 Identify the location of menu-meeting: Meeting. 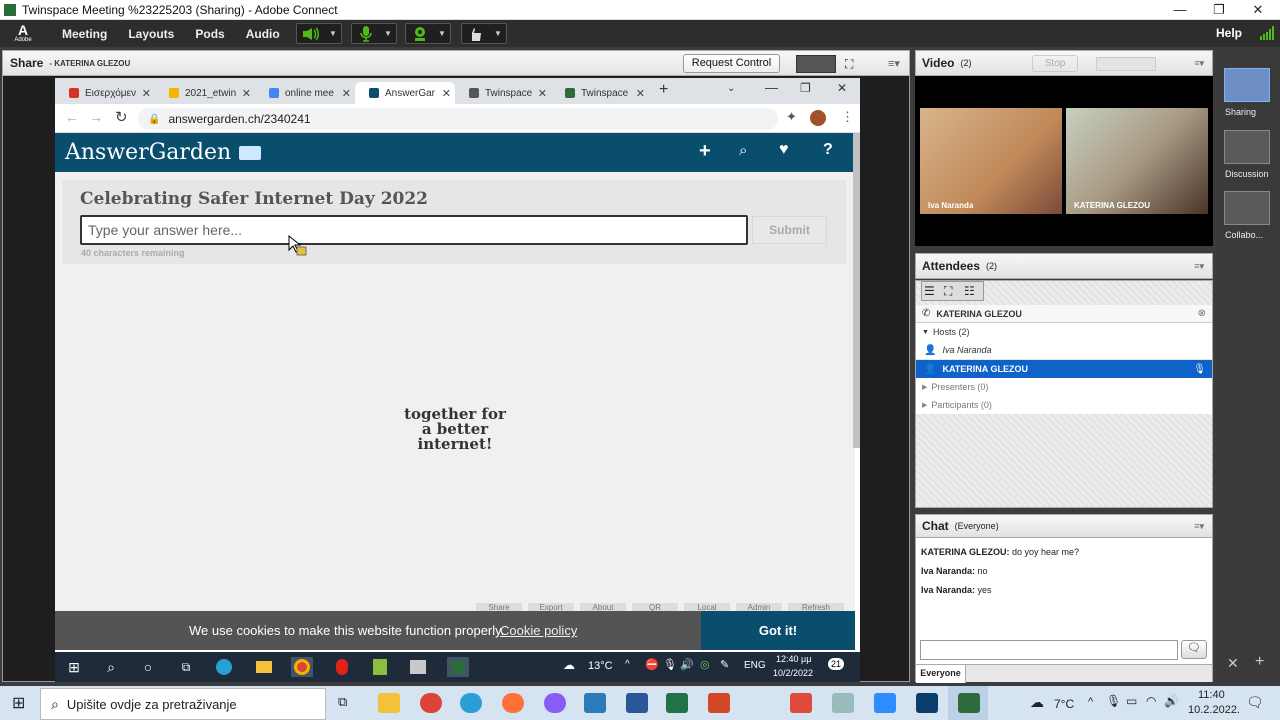
(84, 34).